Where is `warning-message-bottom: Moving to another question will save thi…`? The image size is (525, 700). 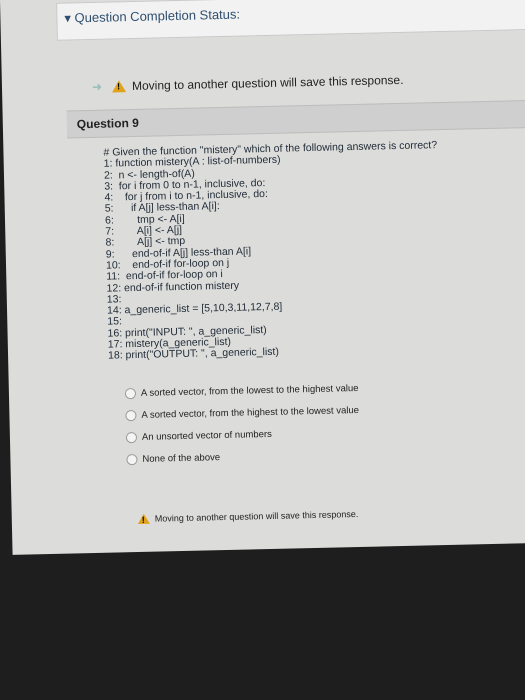 warning-message-bottom: Moving to another question will save thi… is located at coordinates (247, 517).